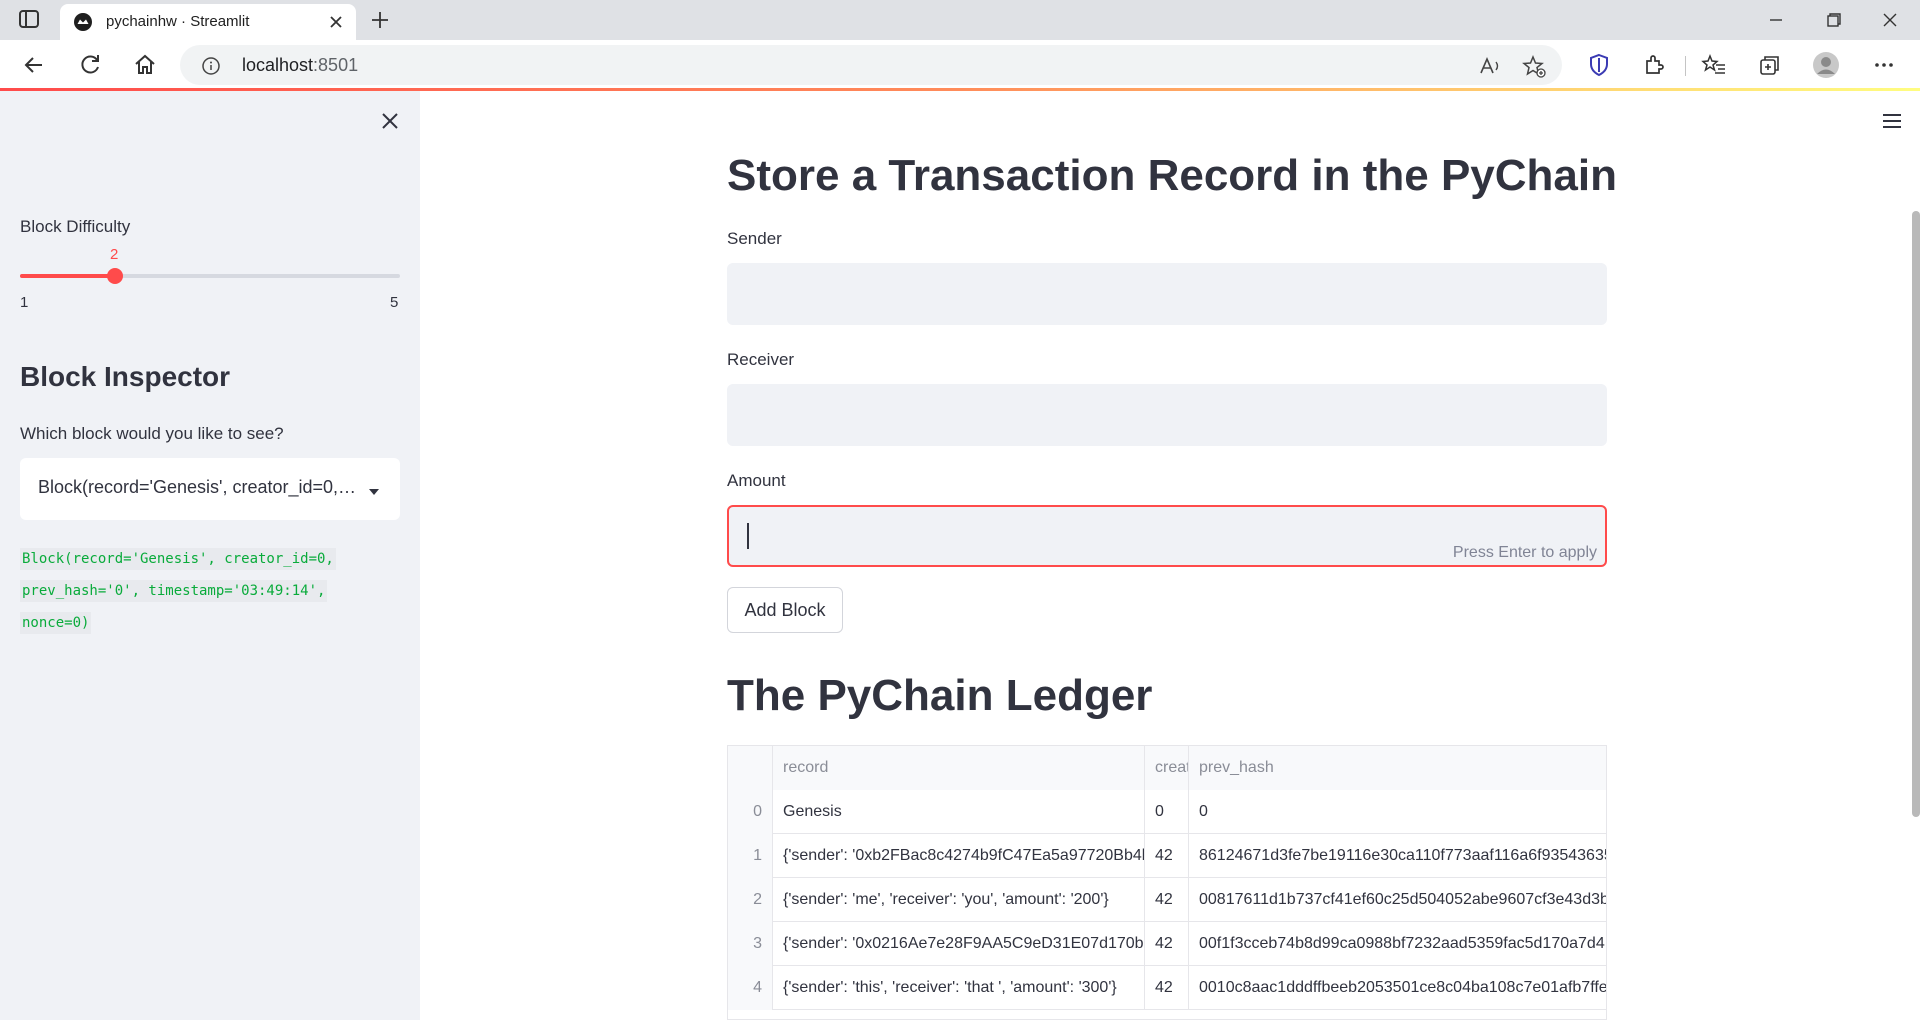  I want to click on hamburger-menu-icon, so click(1892, 121).